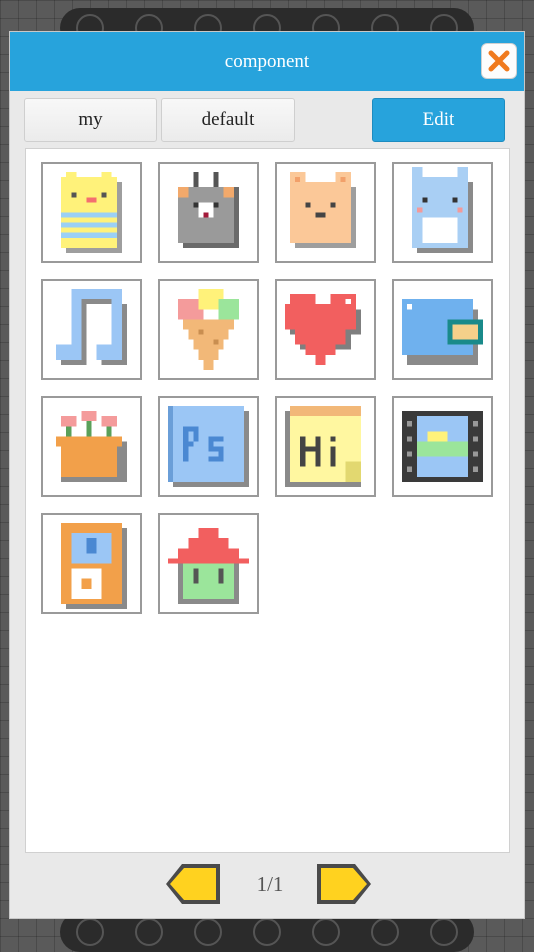  I want to click on blue-totoro-icon, so click(442, 210).